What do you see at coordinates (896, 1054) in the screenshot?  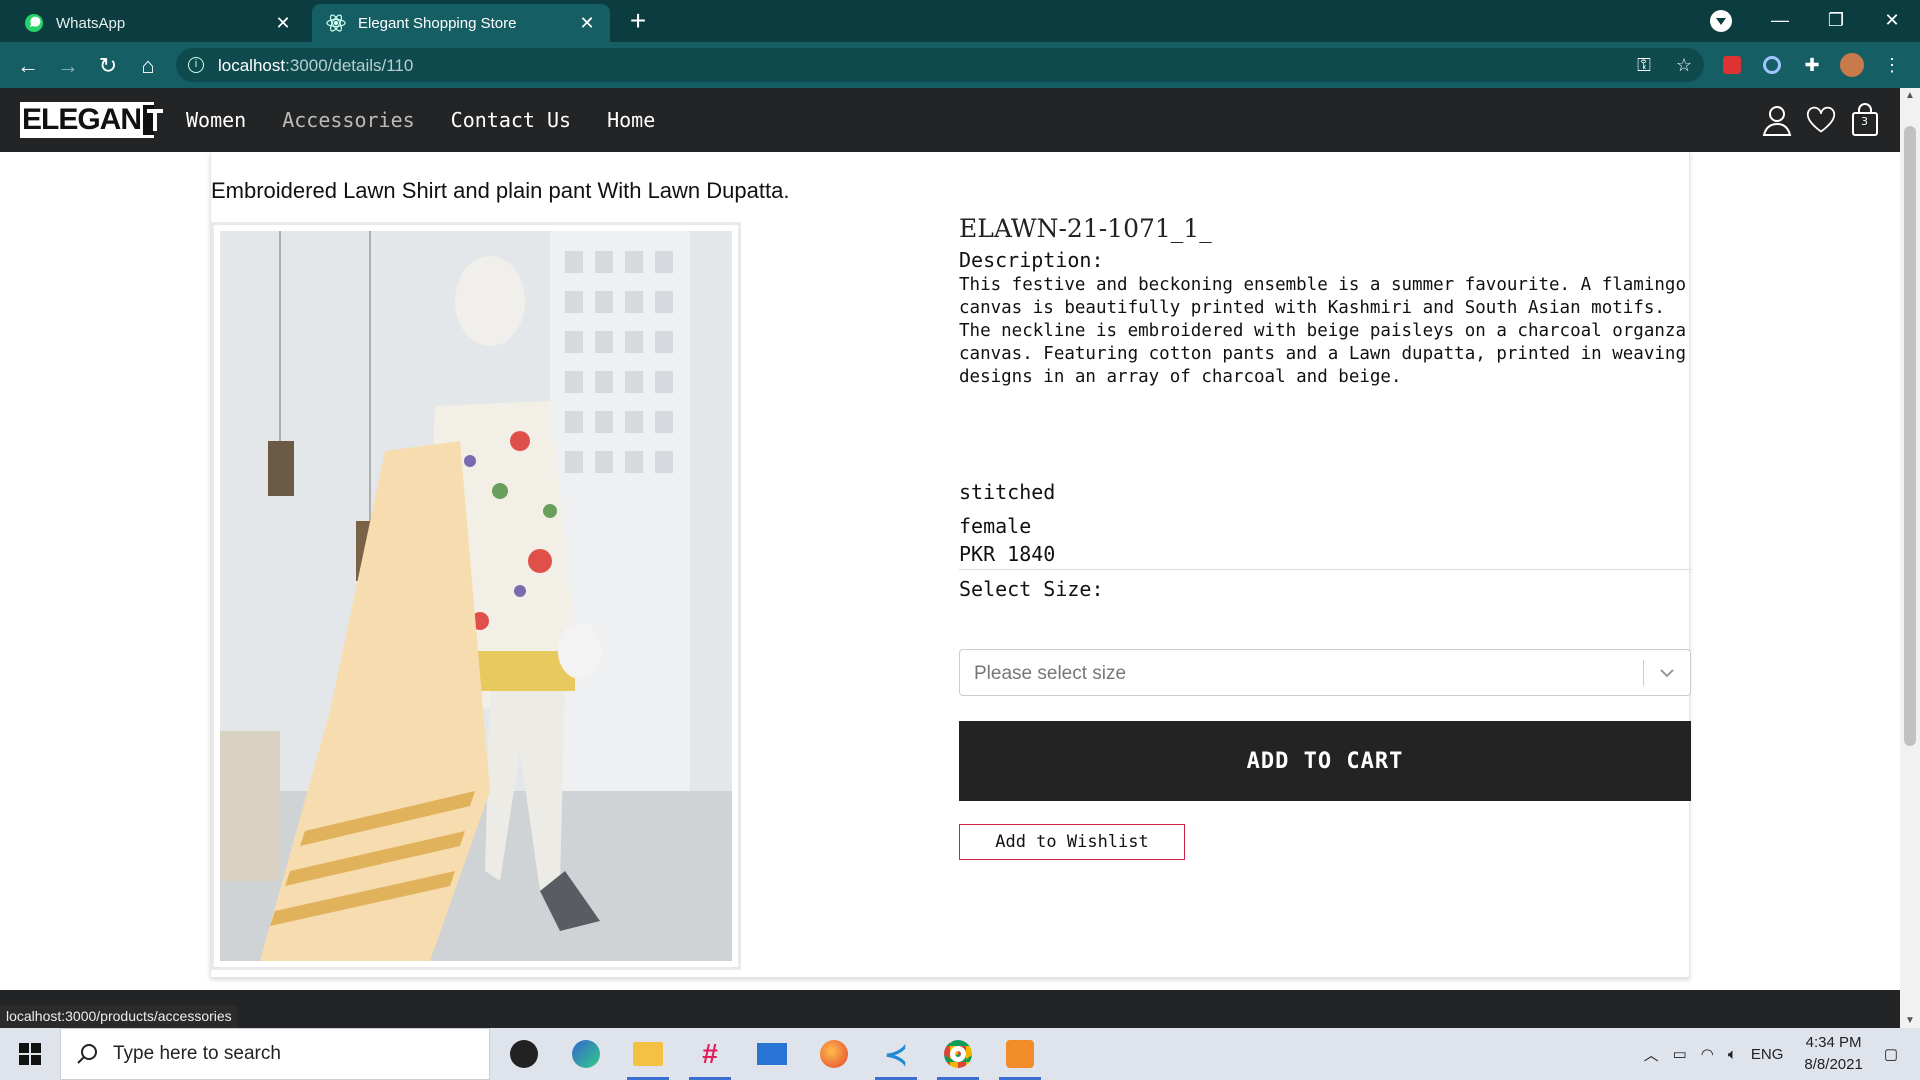 I see `vscode-icon: ≺` at bounding box center [896, 1054].